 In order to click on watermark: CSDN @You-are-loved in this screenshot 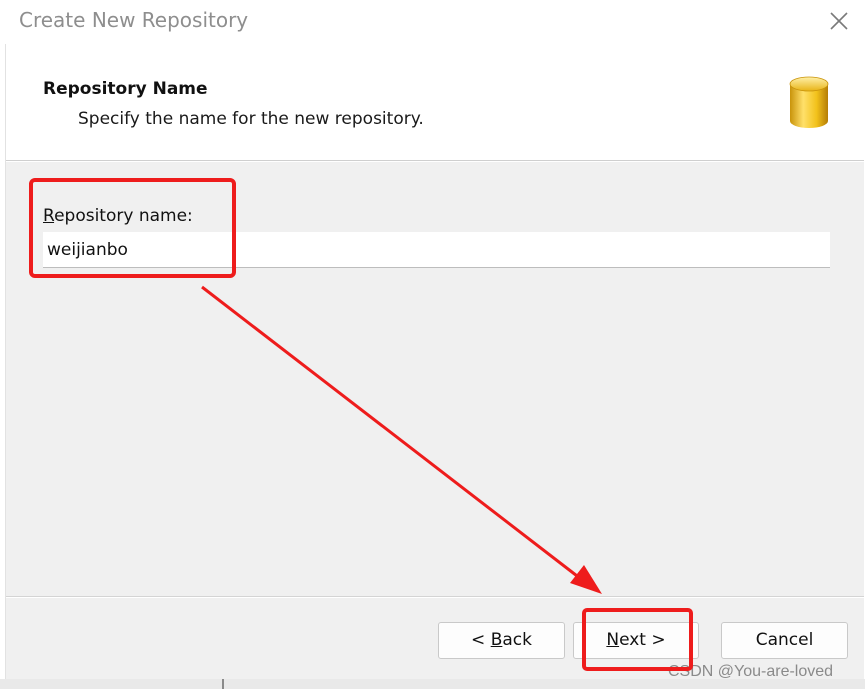, I will do `click(751, 671)`.